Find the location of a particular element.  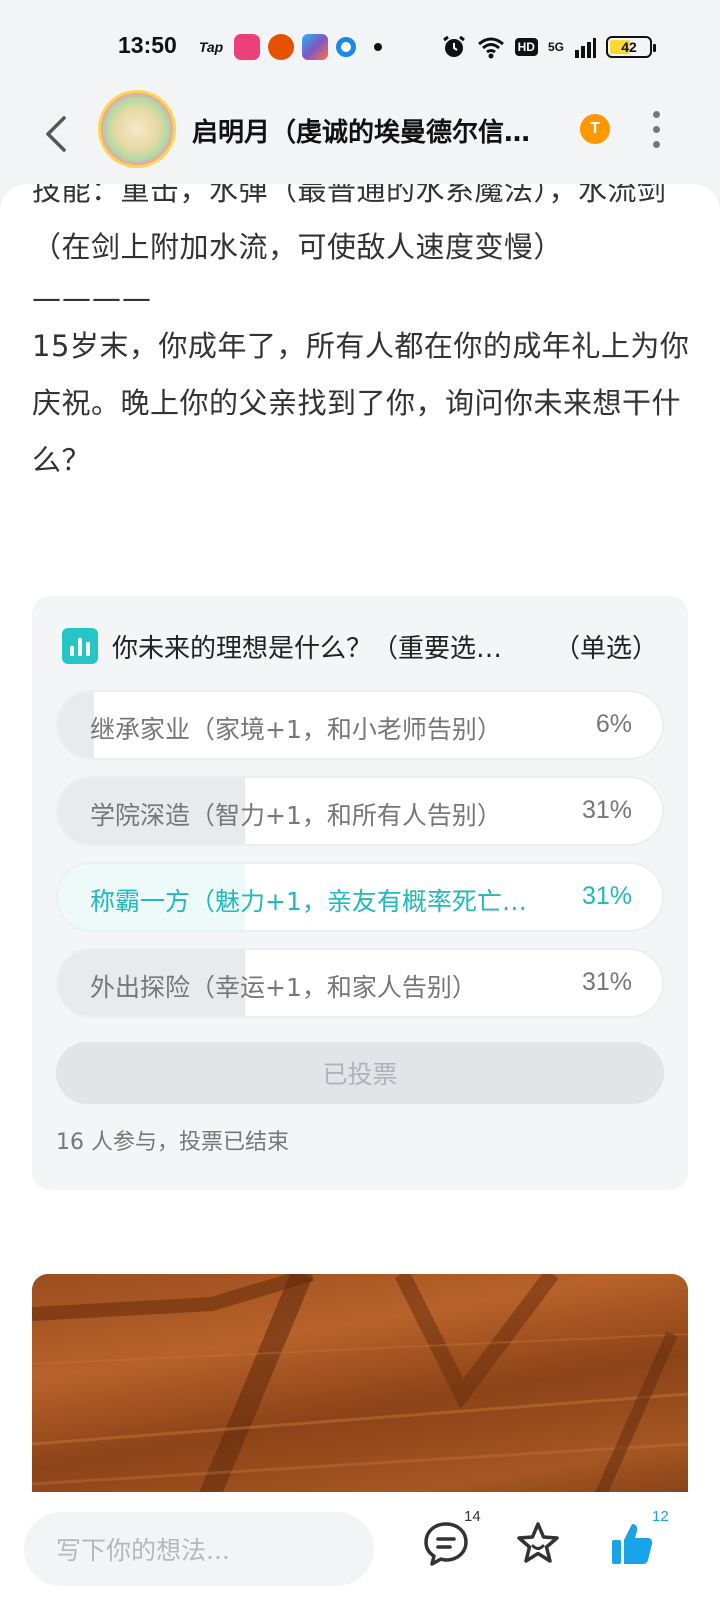

poll-option-percent: 6% is located at coordinates (613, 724).